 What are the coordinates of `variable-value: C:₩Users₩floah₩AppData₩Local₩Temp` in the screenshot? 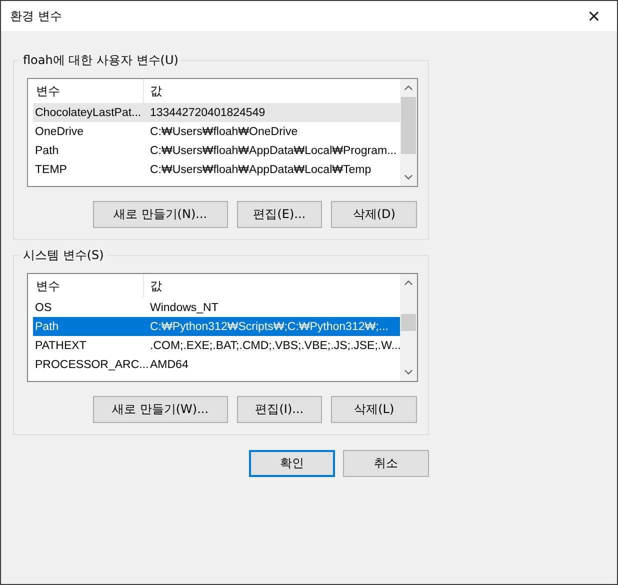 It's located at (260, 170).